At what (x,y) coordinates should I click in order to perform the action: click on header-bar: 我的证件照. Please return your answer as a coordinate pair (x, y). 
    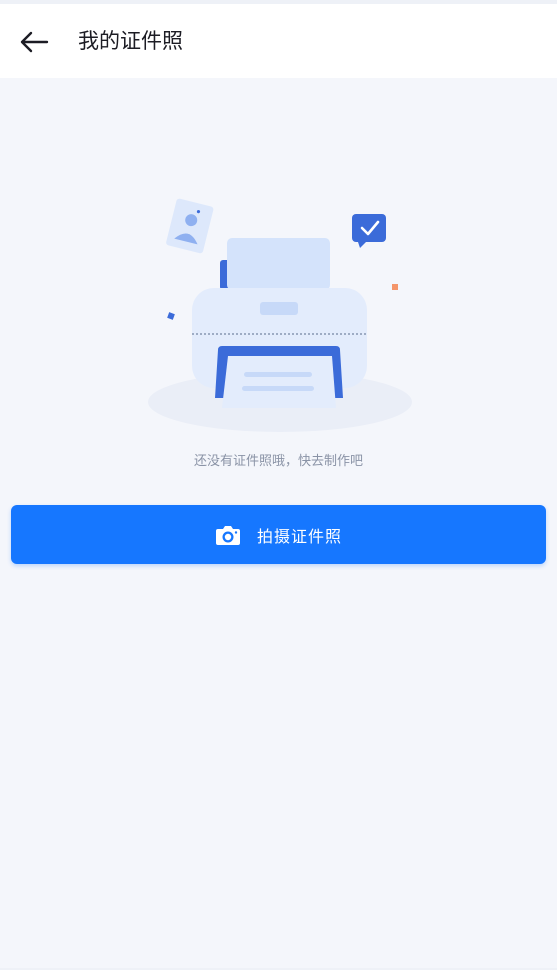
    Looking at the image, I should click on (278, 41).